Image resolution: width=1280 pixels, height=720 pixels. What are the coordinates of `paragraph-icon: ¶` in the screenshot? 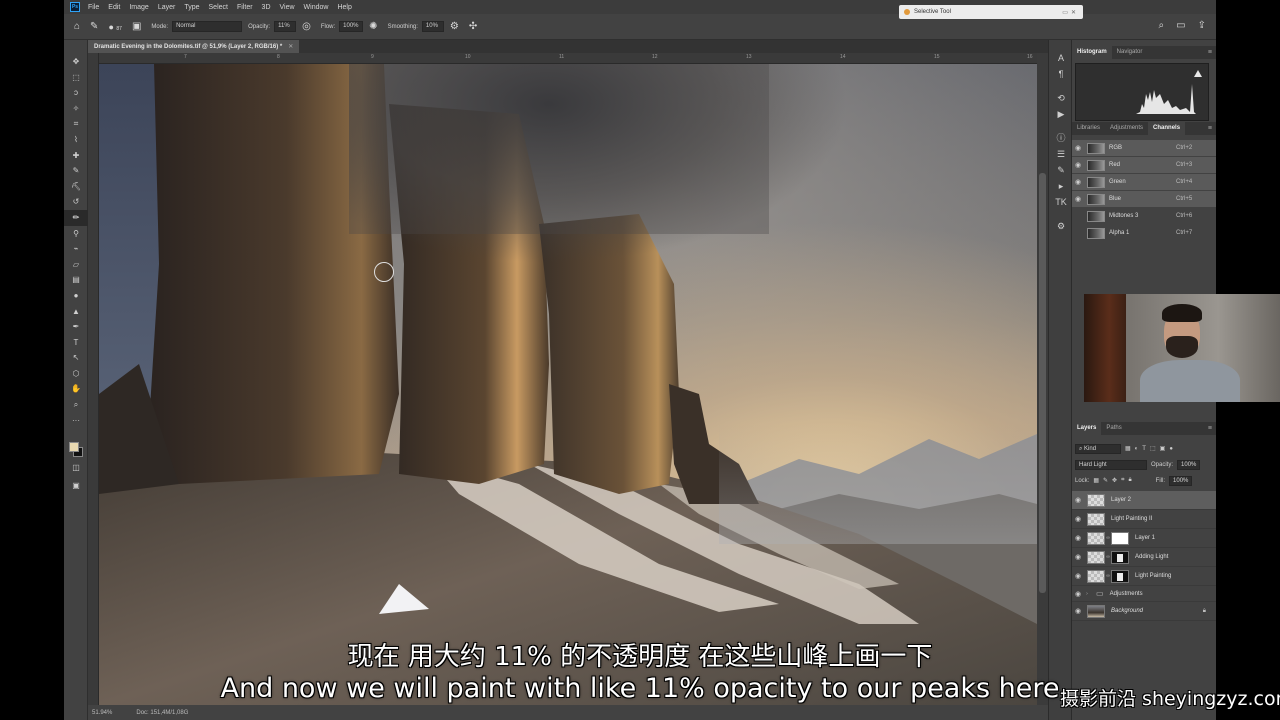 It's located at (1061, 74).